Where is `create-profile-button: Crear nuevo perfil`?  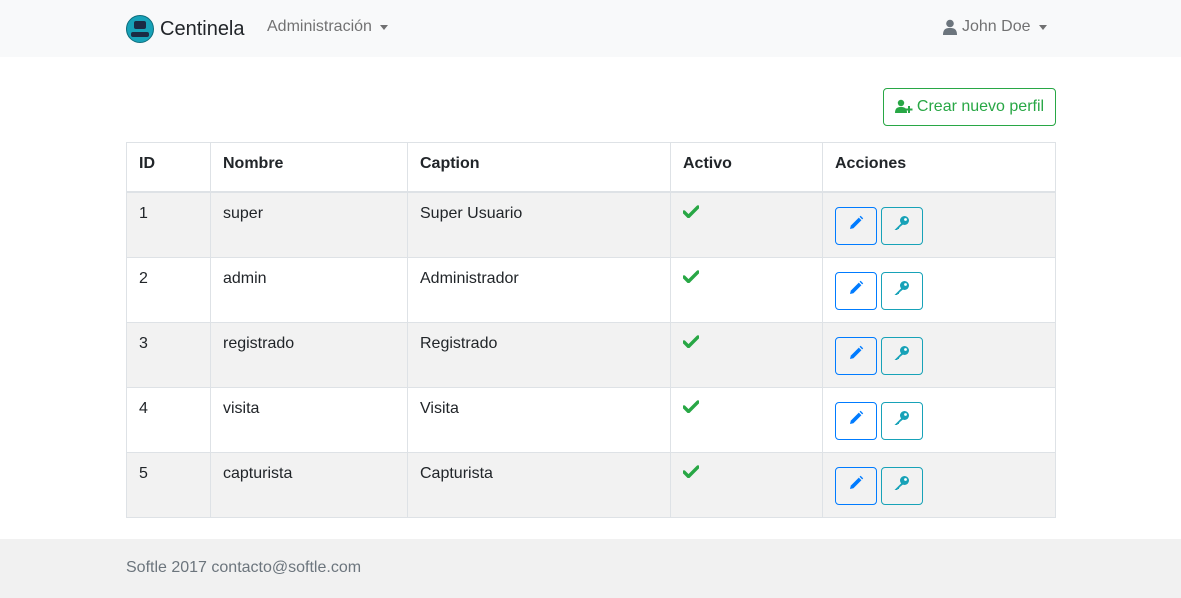 create-profile-button: Crear nuevo perfil is located at coordinates (969, 107).